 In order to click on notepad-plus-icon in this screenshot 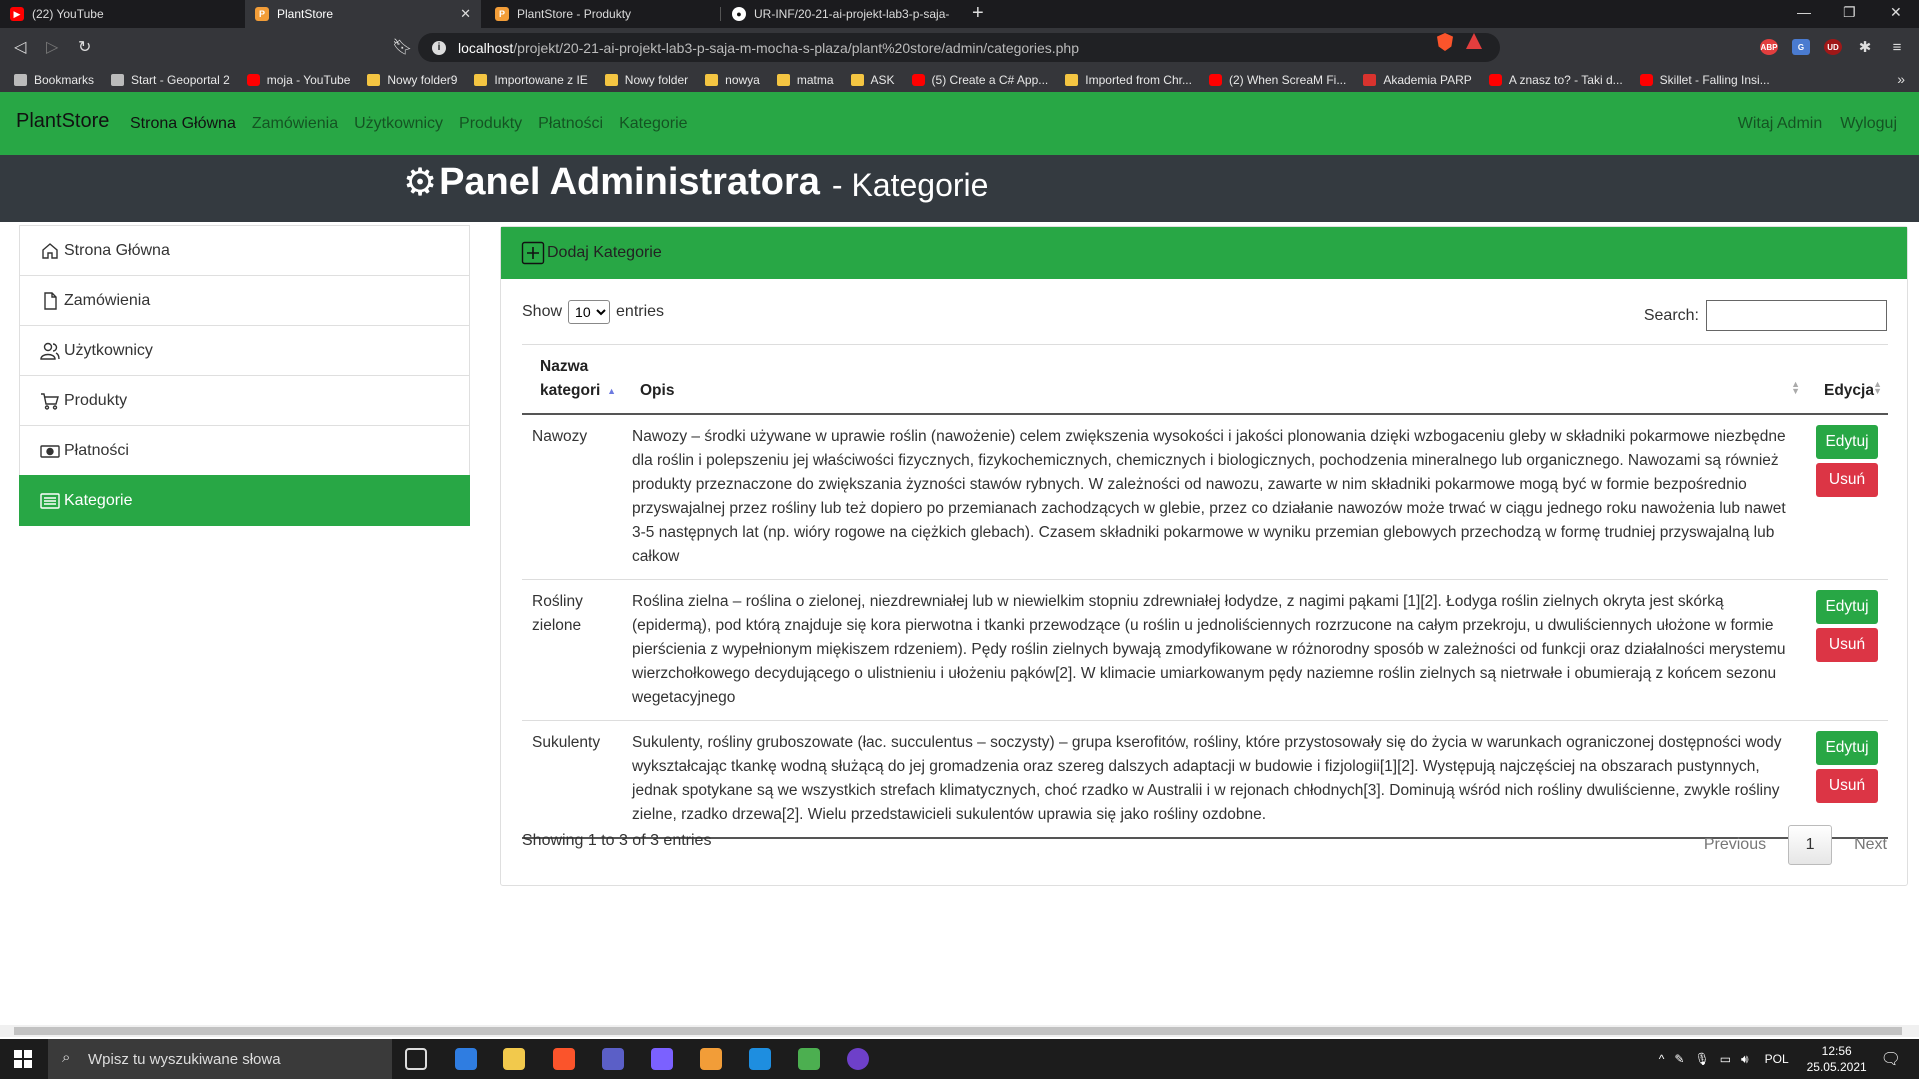, I will do `click(809, 1059)`.